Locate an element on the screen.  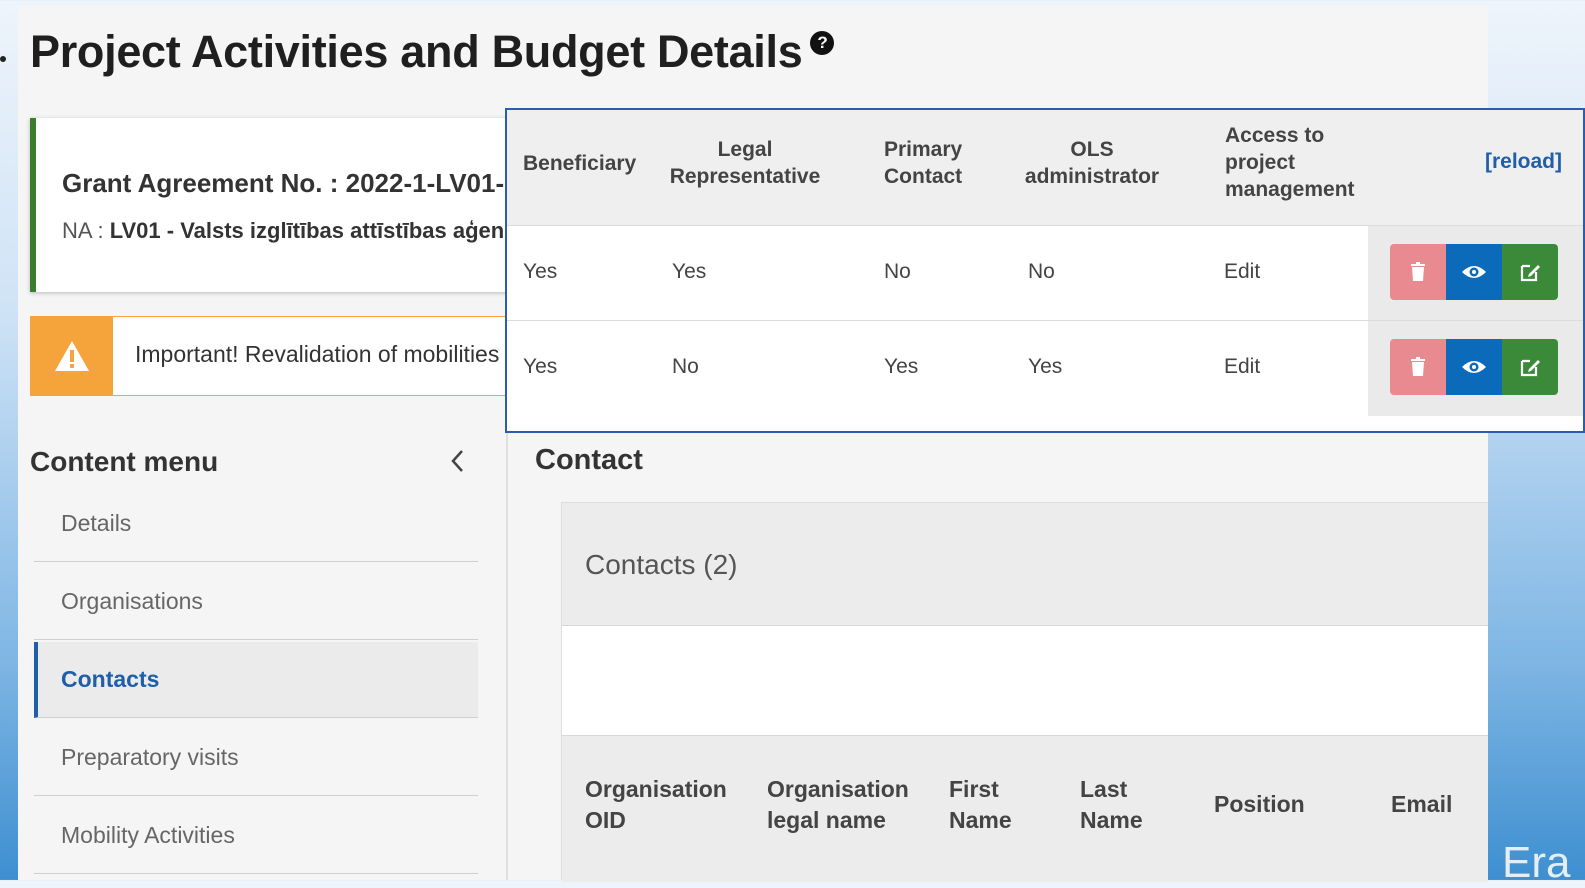
cell-primary-contact: Yes is located at coordinates (901, 366).